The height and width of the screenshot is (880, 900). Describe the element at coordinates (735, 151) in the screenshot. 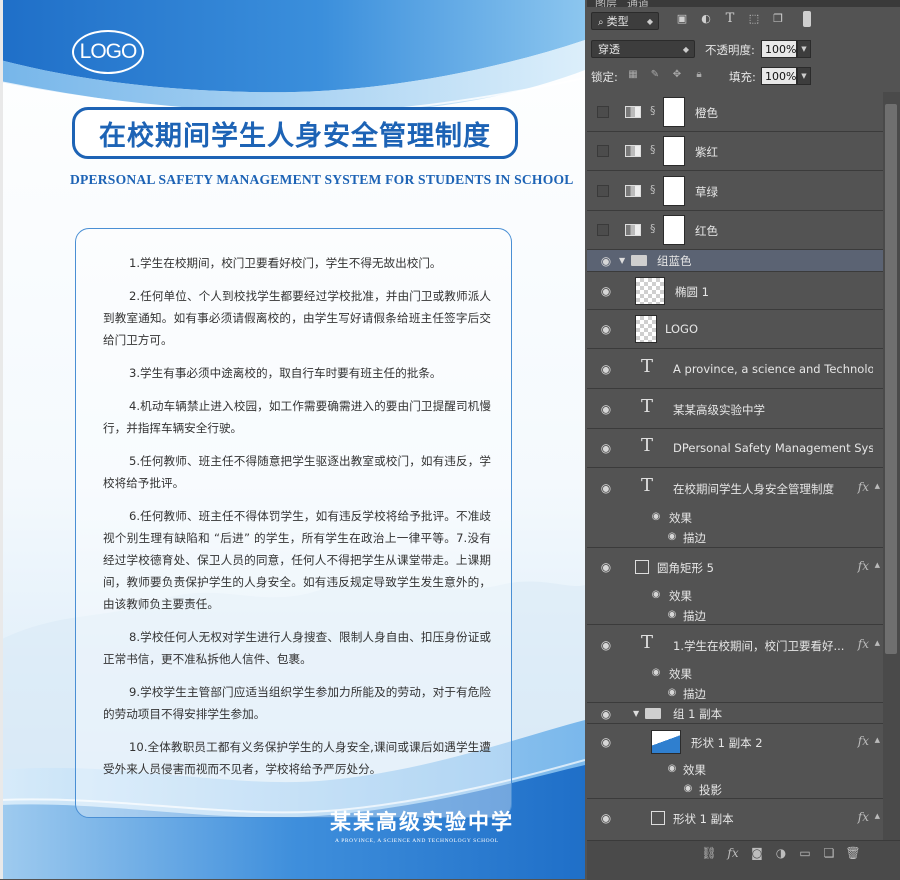

I see `layer-purple-red: § 紫红` at that location.